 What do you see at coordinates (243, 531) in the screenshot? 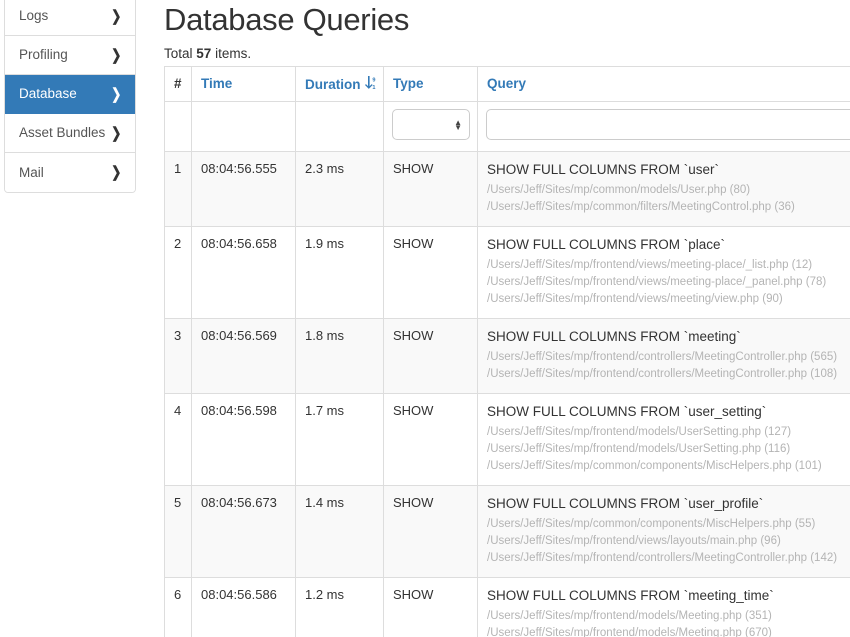
I see `cell-time: 08:04:56.673` at bounding box center [243, 531].